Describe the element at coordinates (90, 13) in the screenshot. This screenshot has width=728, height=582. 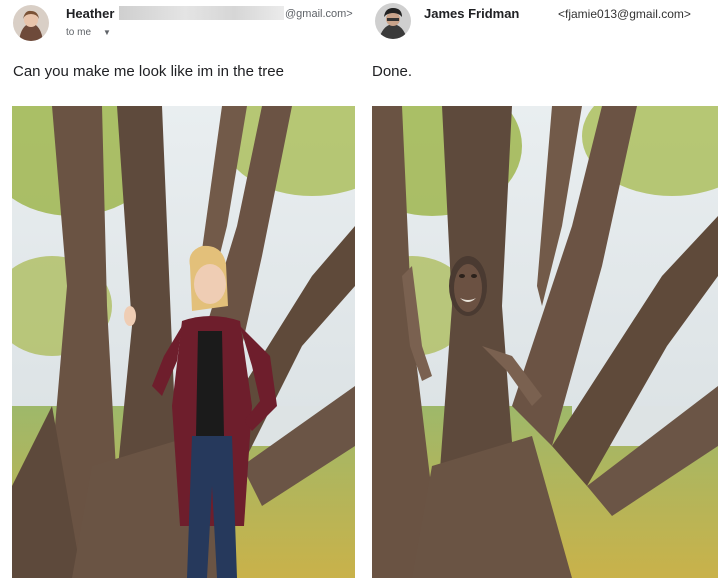
I see `sender-name: Heather` at that location.